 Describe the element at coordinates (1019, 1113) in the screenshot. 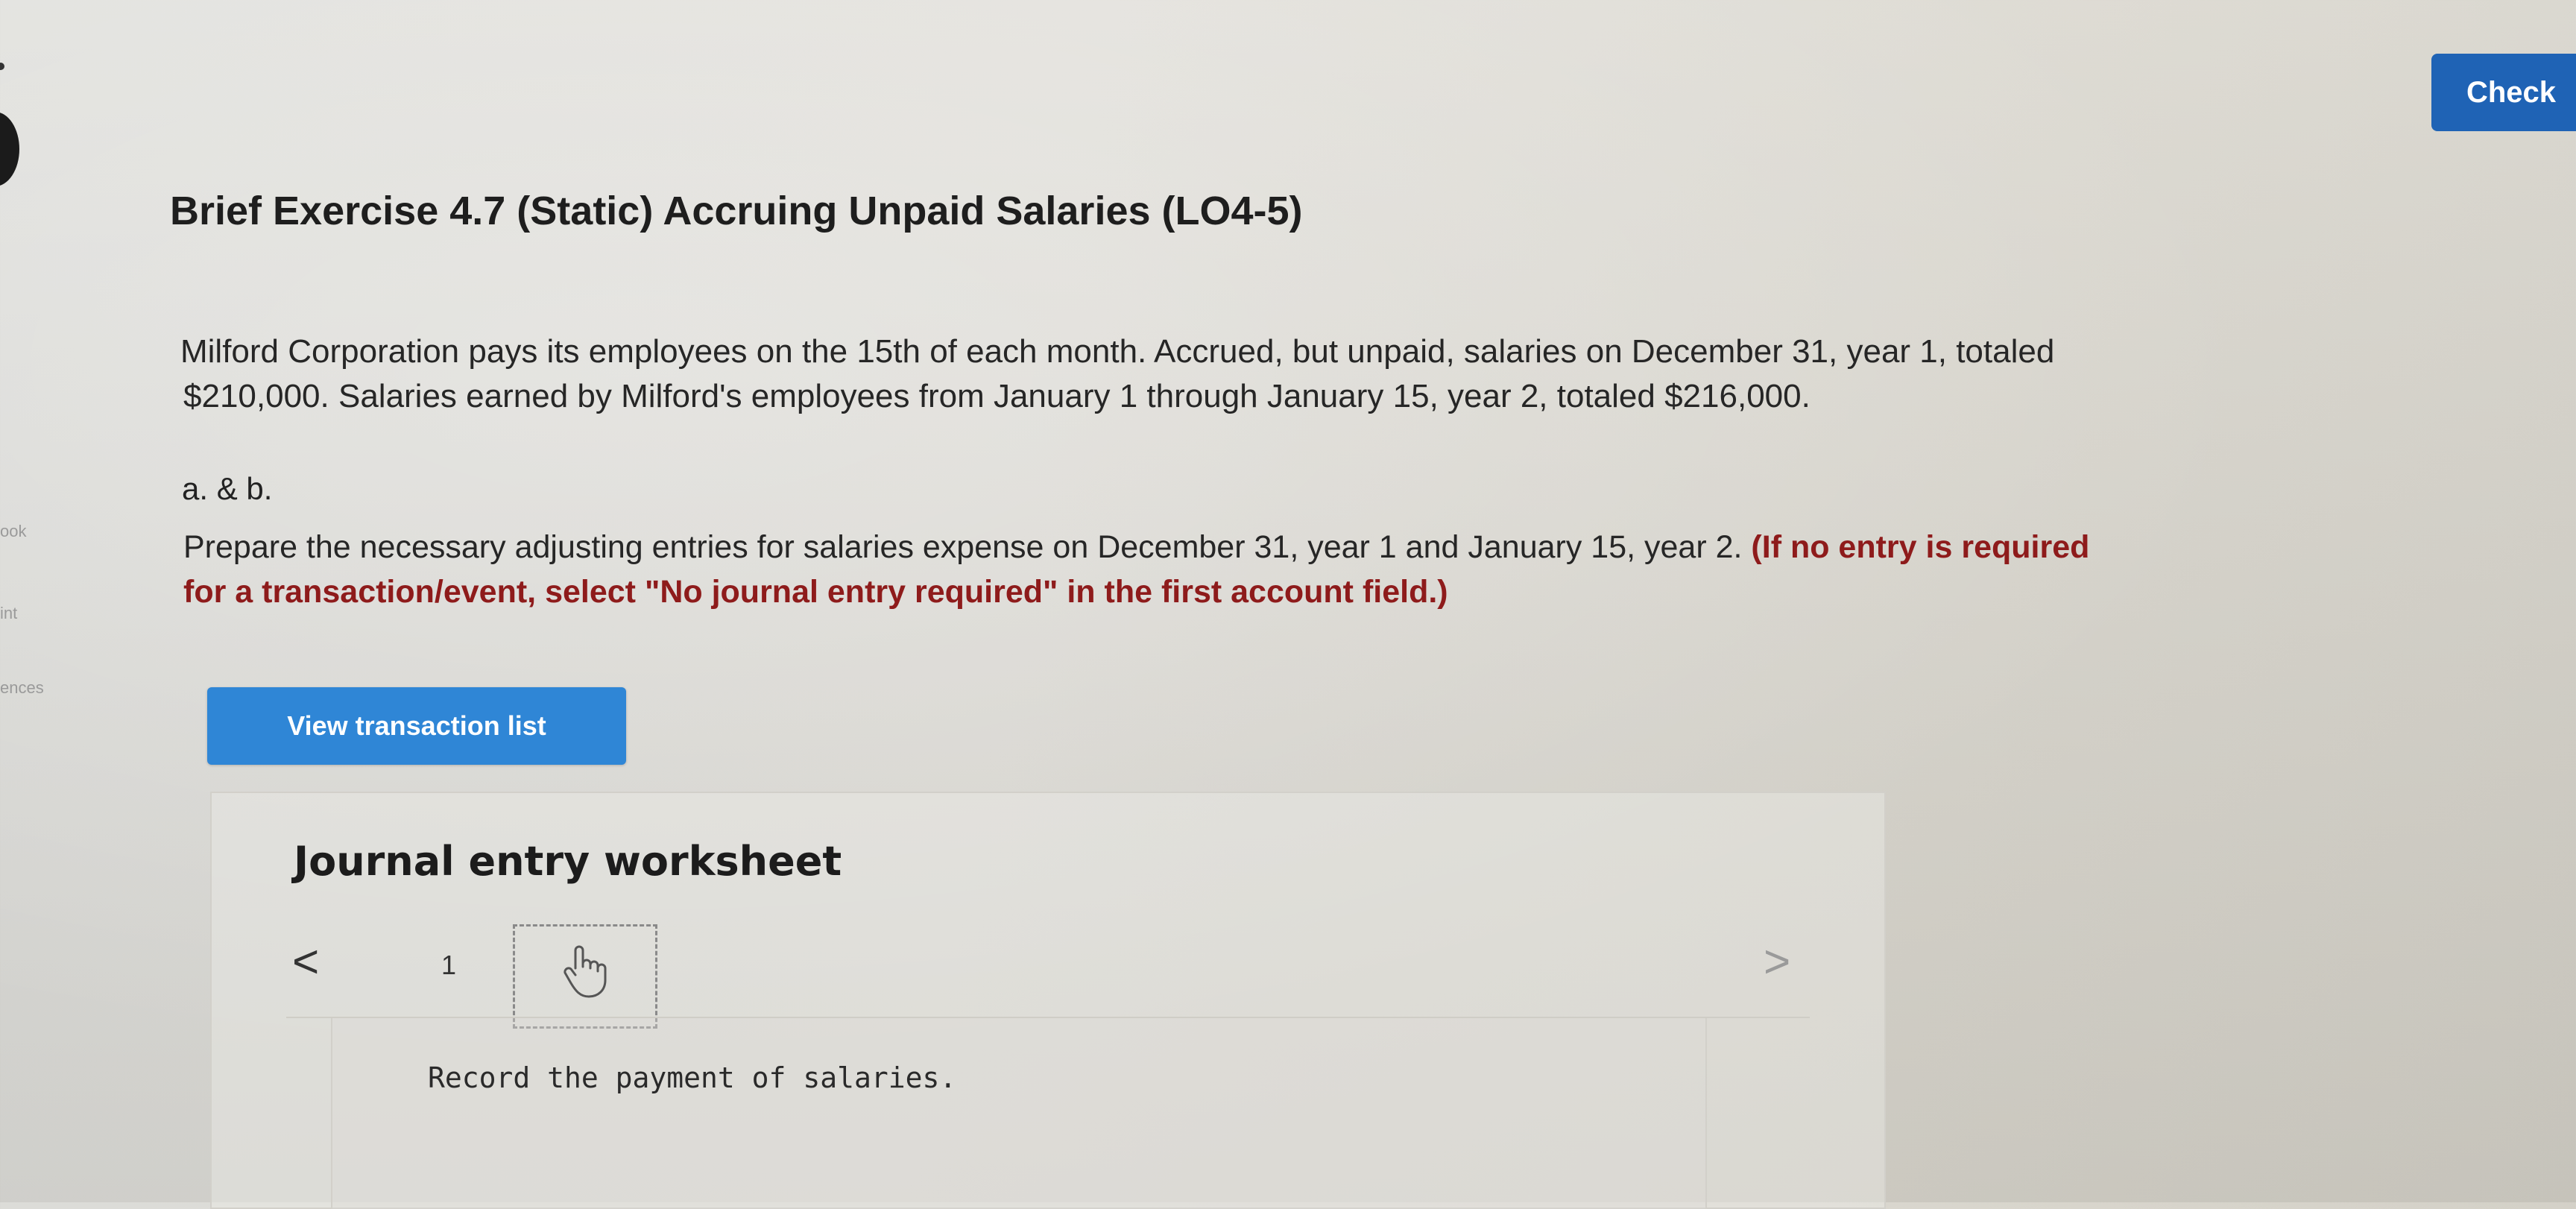

I see `worksheet-entry-panel` at that location.